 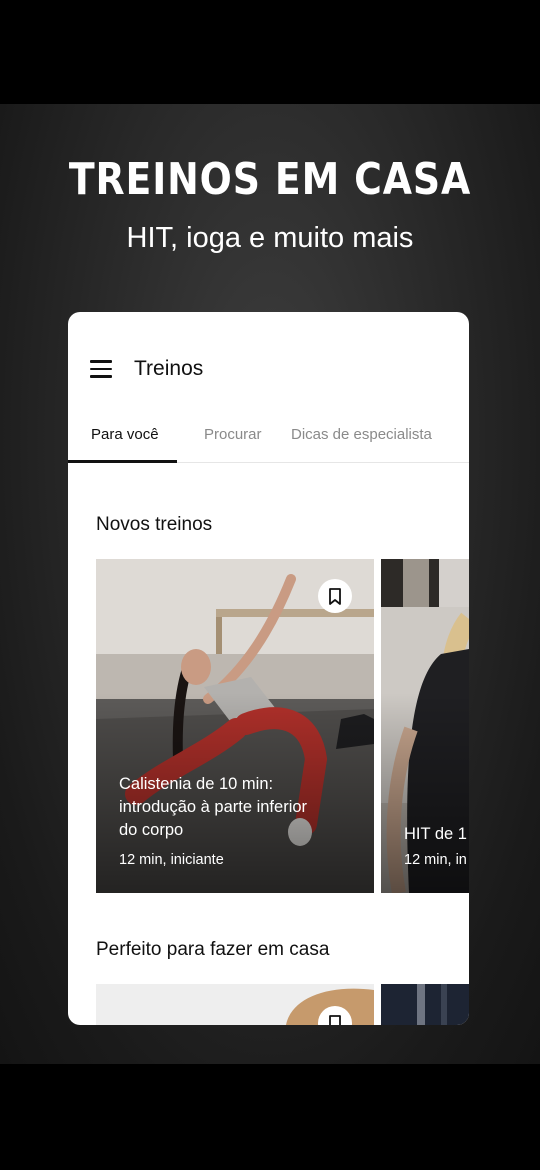 I want to click on active-tab-indicator, so click(x=122, y=461).